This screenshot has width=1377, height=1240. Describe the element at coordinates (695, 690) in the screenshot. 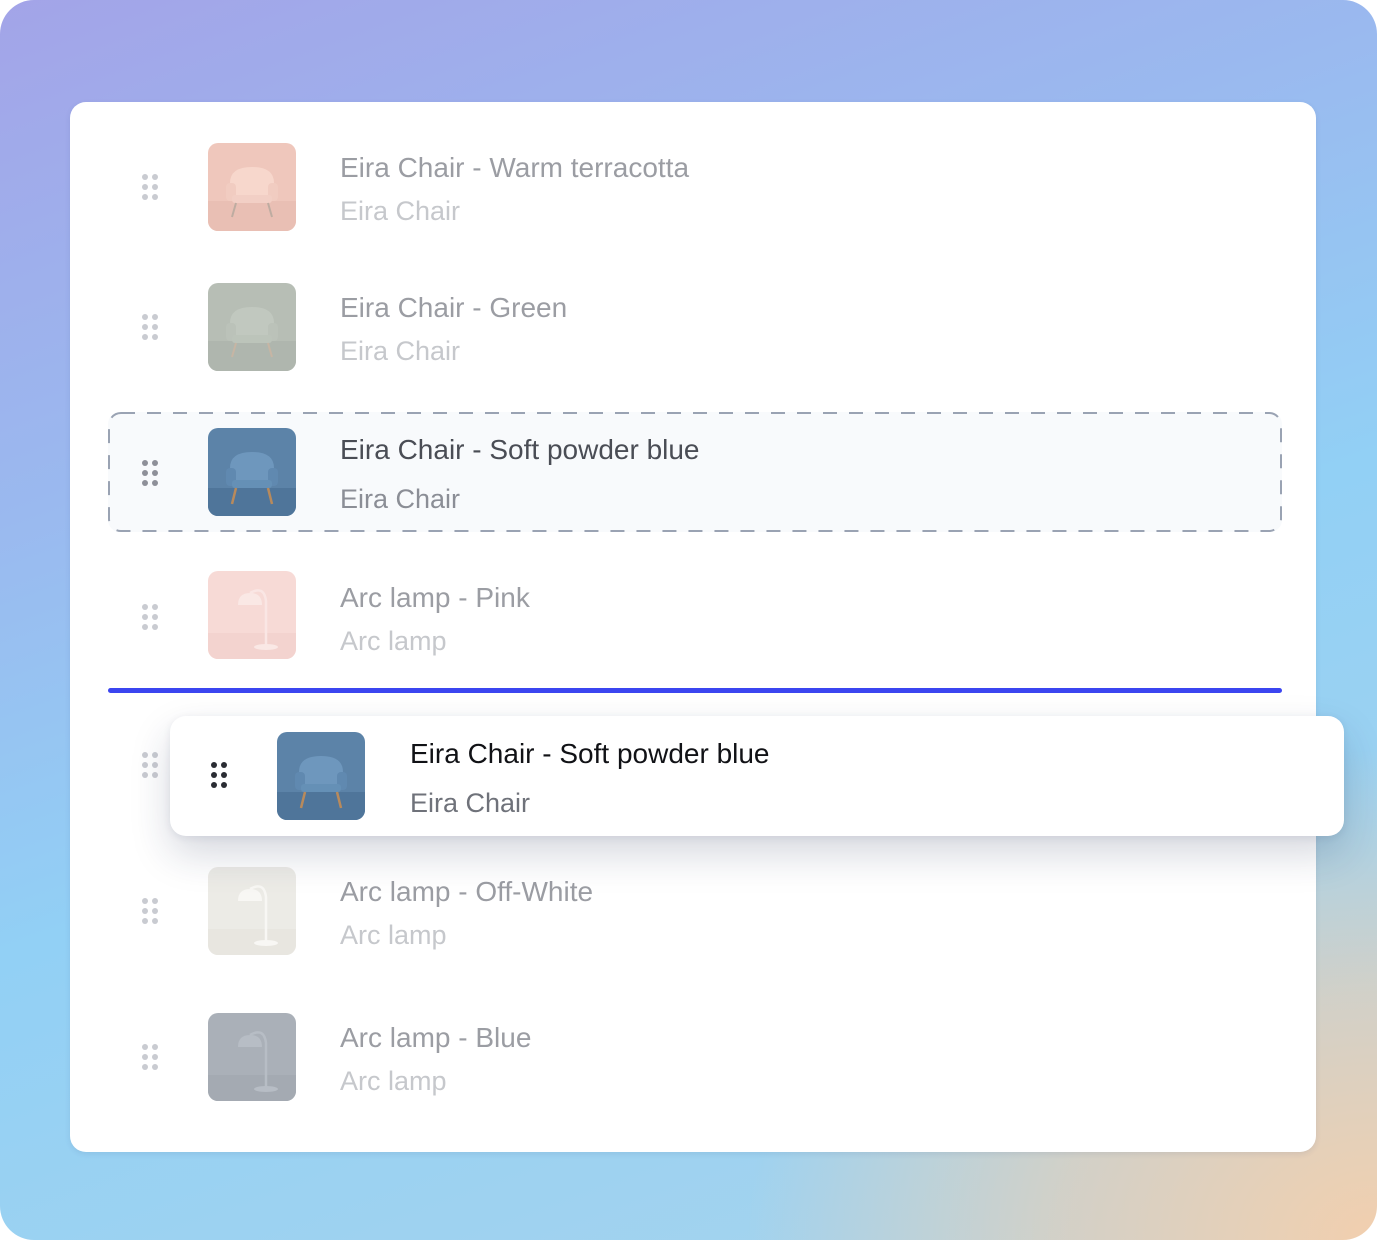

I see `drop-indicator-line` at that location.